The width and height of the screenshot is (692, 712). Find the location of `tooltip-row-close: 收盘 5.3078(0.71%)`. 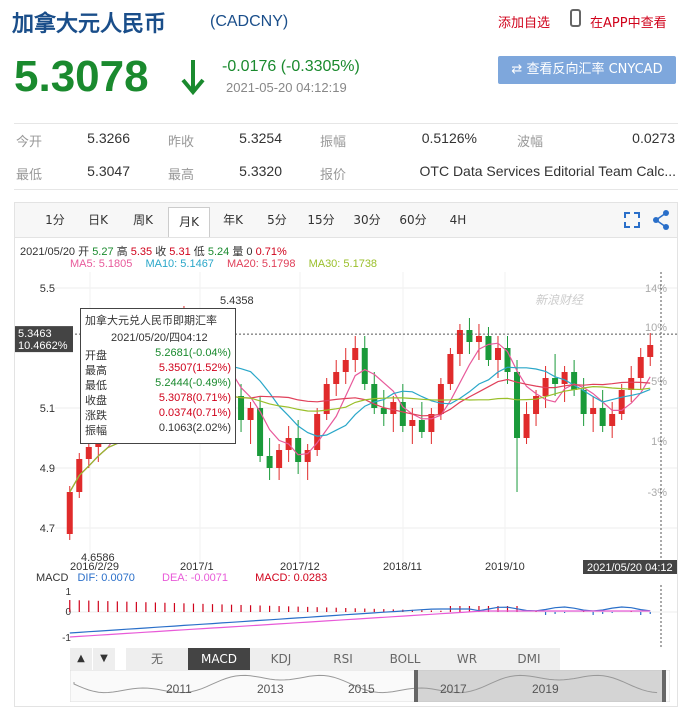

tooltip-row-close: 收盘 5.3078(0.71%) is located at coordinates (159, 399).